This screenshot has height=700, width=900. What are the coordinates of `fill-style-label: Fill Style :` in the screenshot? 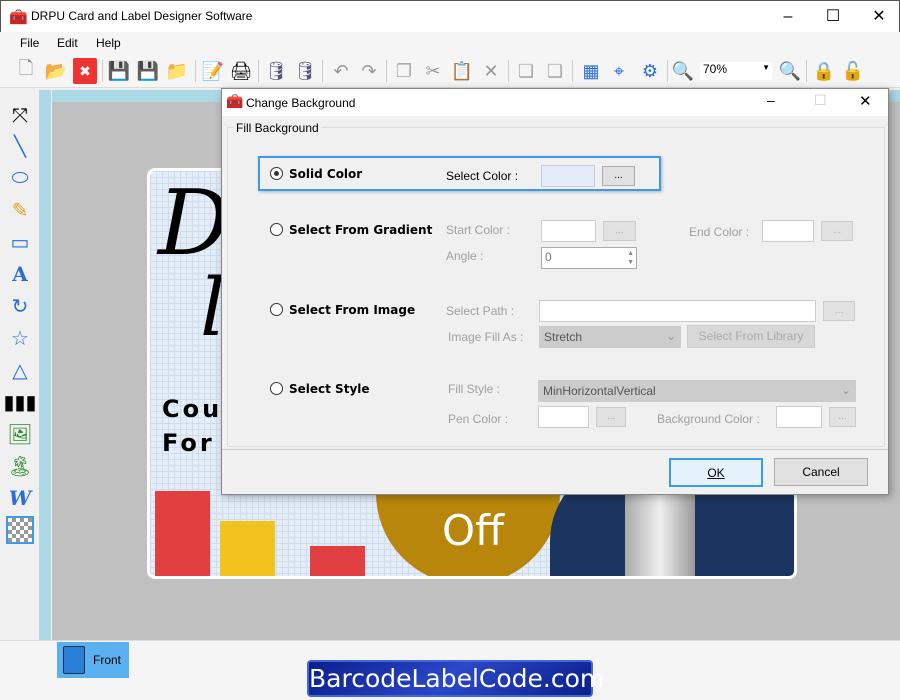 It's located at (474, 389).